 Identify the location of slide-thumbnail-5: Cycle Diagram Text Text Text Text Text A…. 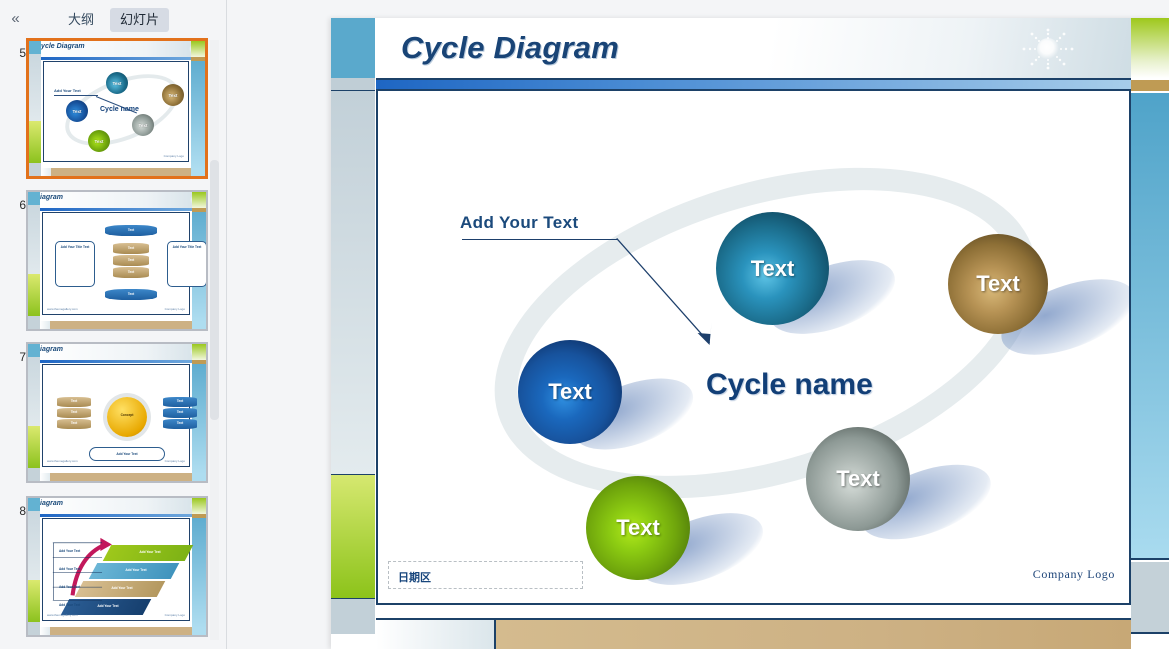
(117, 108).